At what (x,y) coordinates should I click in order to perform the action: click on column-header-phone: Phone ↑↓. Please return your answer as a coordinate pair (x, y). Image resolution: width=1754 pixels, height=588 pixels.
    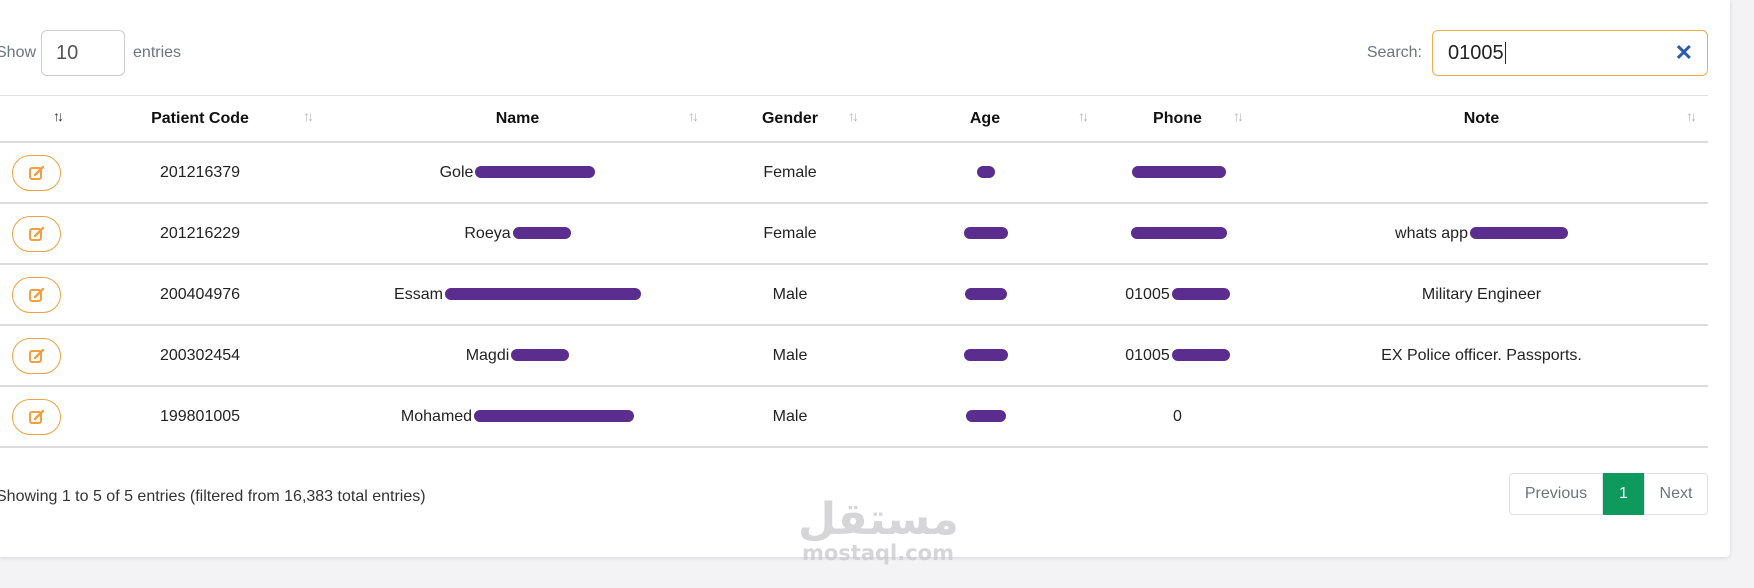
    Looking at the image, I should click on (1177, 119).